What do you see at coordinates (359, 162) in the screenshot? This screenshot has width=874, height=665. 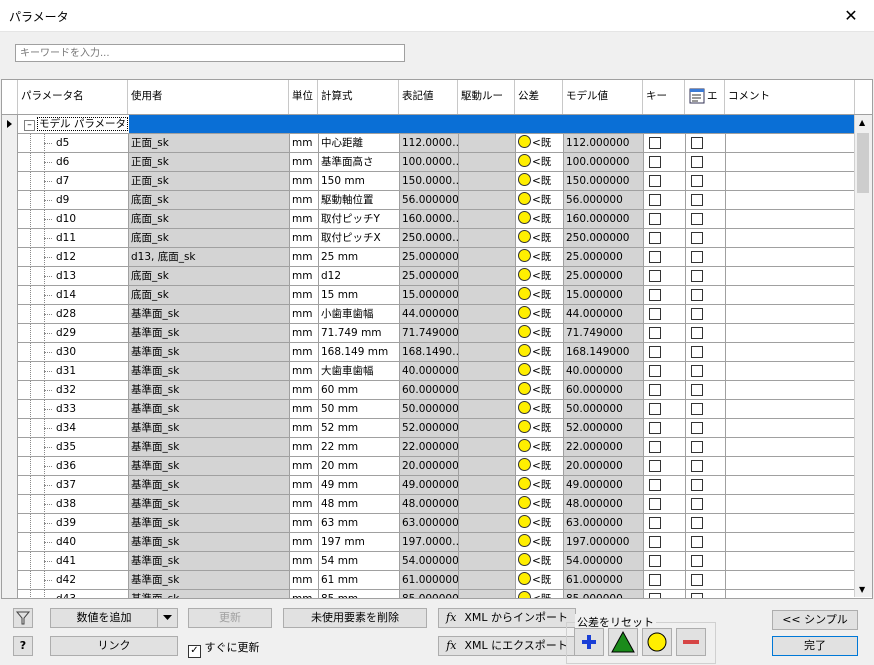 I see `expression-cell: 基準面高さ` at bounding box center [359, 162].